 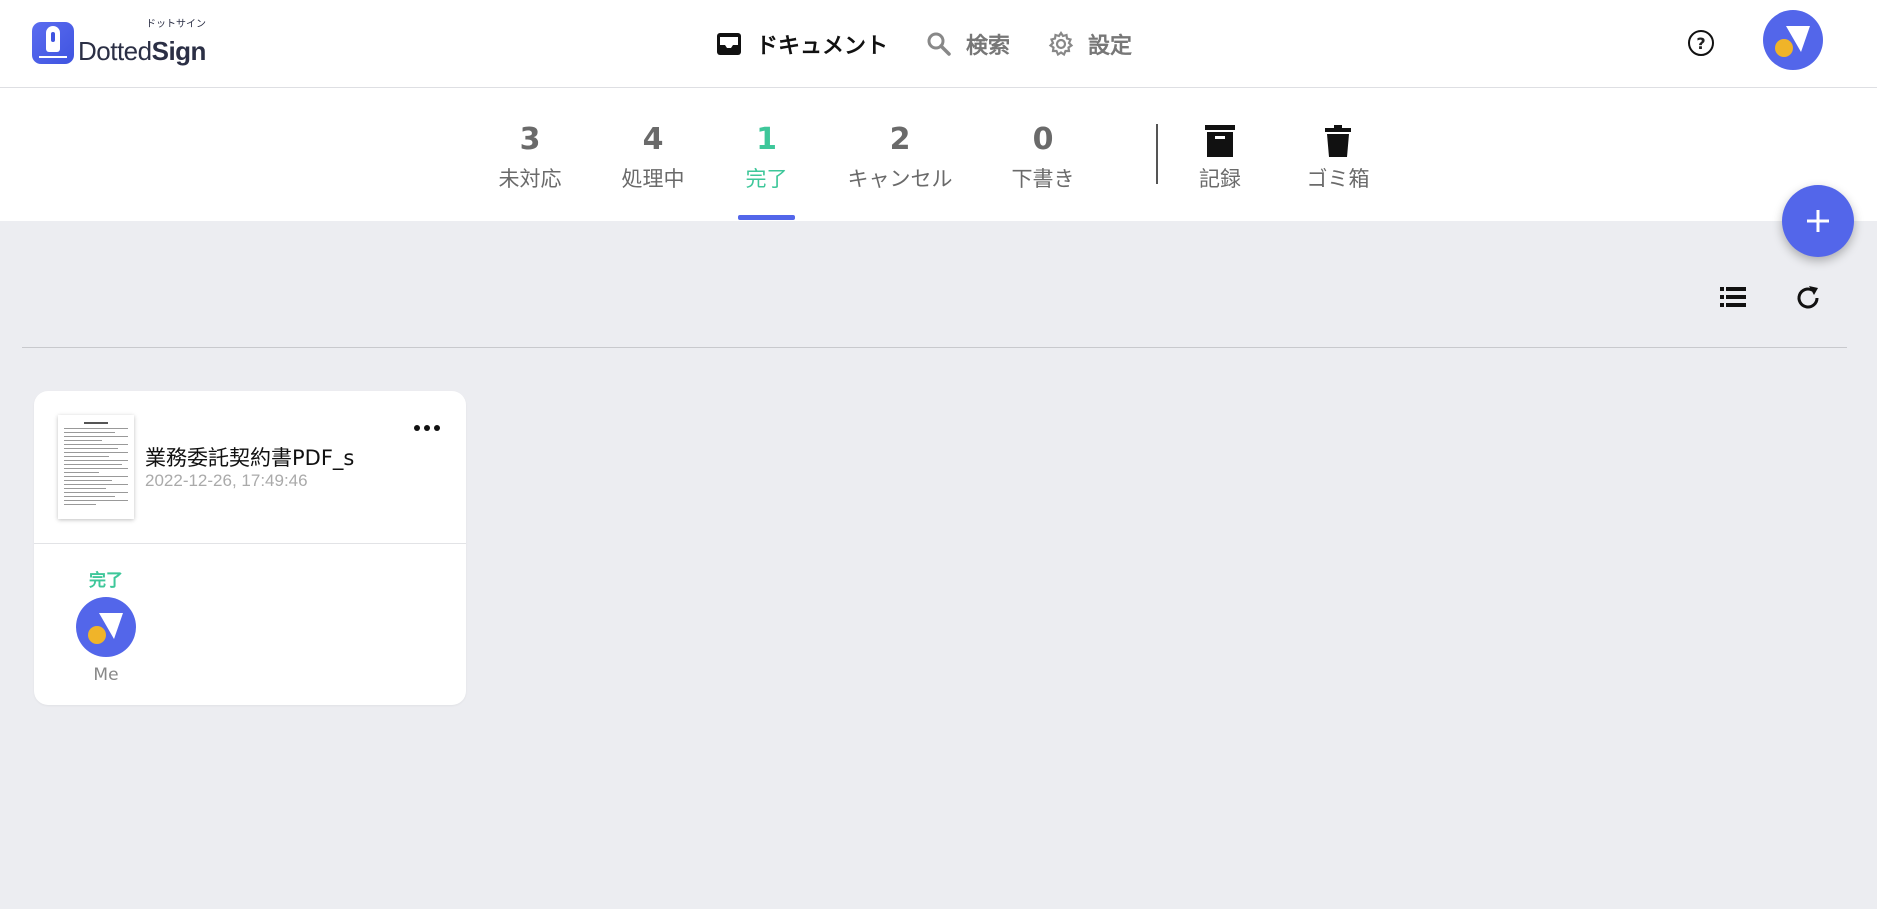 I want to click on tab-label: 記録, so click(x=1220, y=179).